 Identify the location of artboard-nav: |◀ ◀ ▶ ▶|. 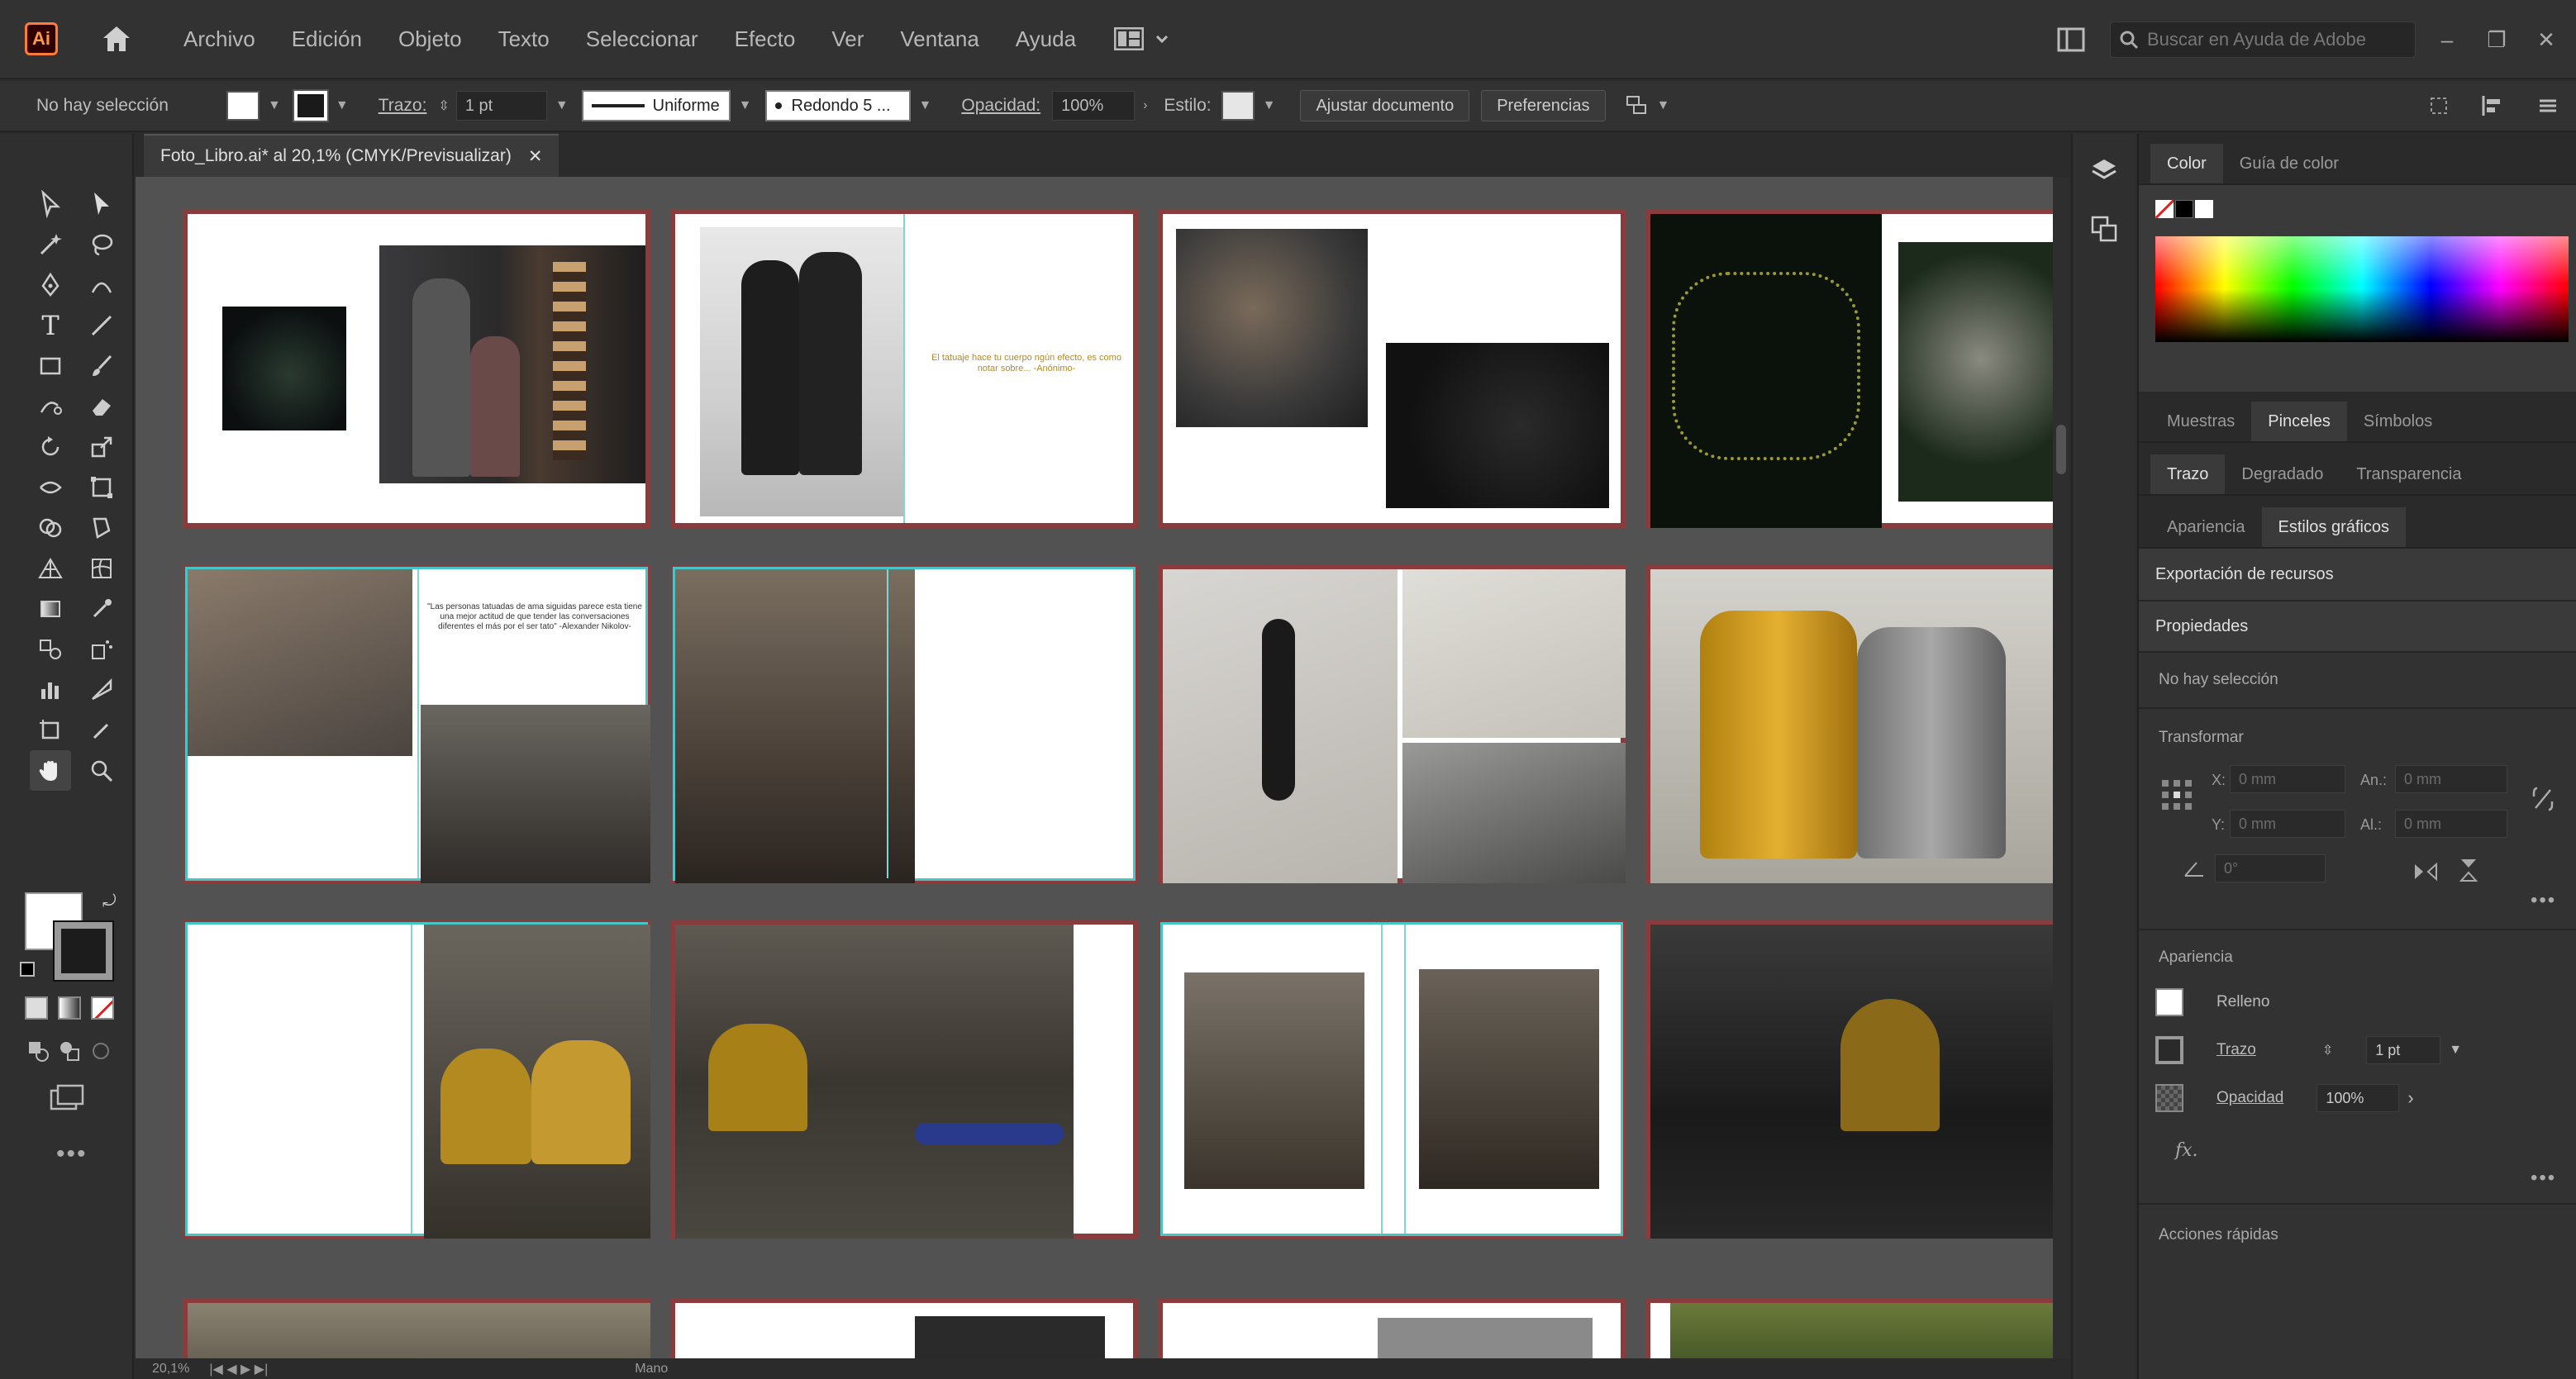
(239, 1369).